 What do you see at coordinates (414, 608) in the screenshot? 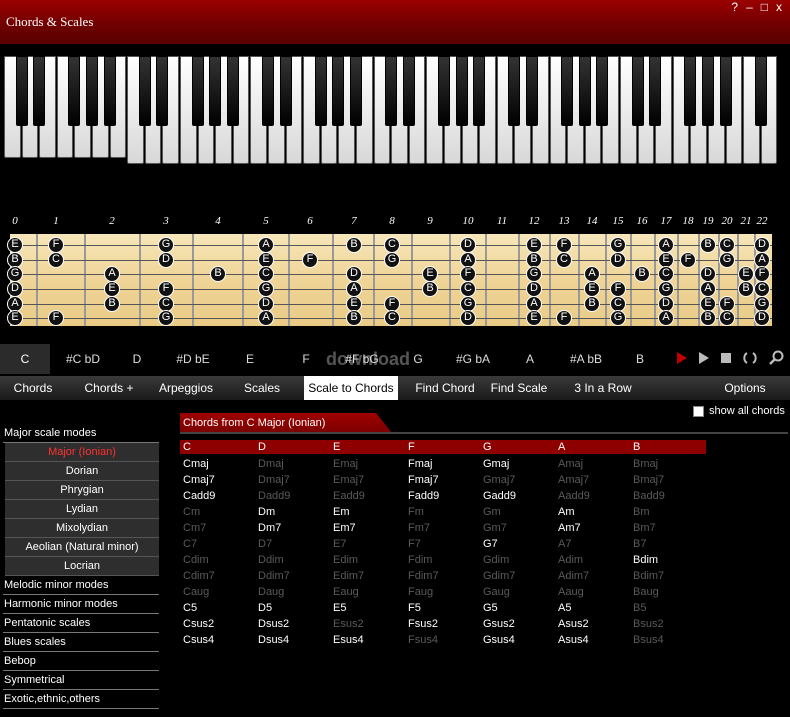
I see `chord-cell: F5` at bounding box center [414, 608].